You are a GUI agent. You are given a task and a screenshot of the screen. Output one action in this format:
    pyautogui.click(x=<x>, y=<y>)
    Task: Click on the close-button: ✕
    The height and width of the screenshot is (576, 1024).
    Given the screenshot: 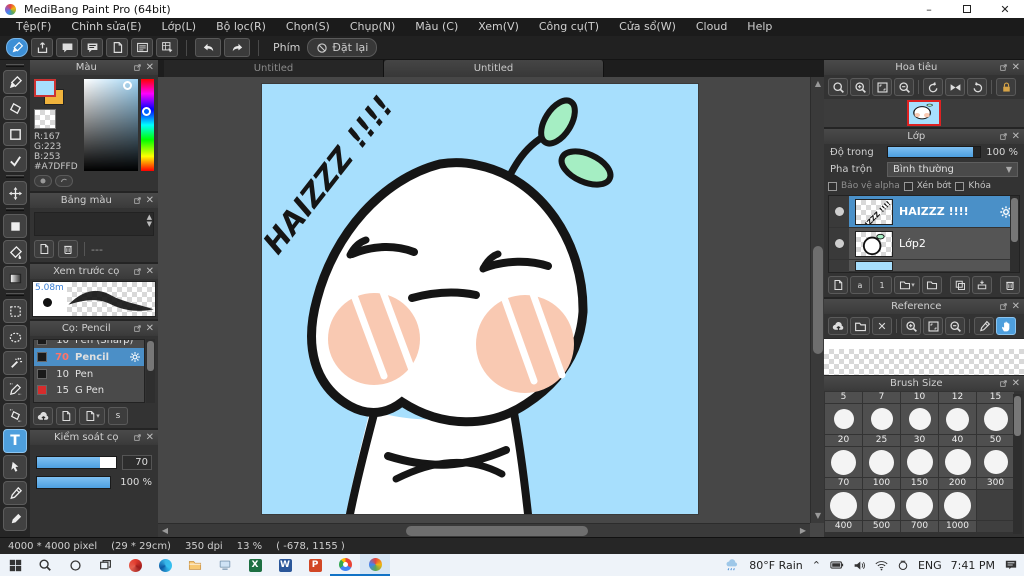 What is the action you would take?
    pyautogui.click(x=1005, y=9)
    